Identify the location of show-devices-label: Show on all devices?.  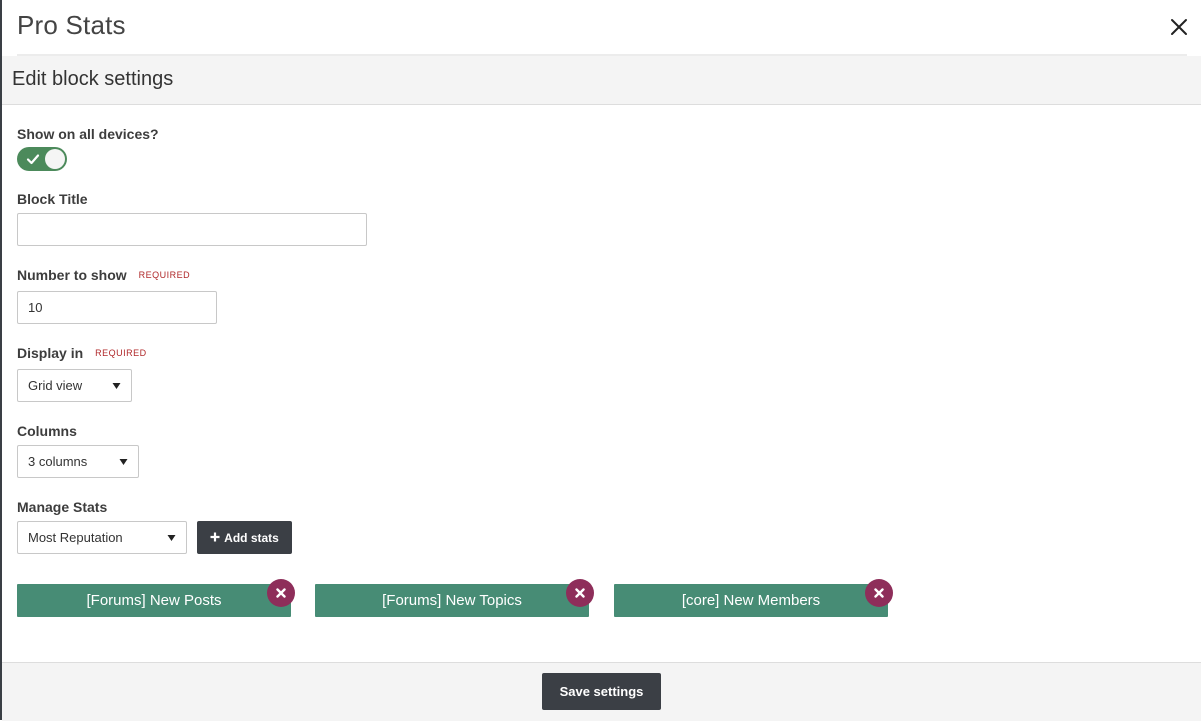
(88, 134).